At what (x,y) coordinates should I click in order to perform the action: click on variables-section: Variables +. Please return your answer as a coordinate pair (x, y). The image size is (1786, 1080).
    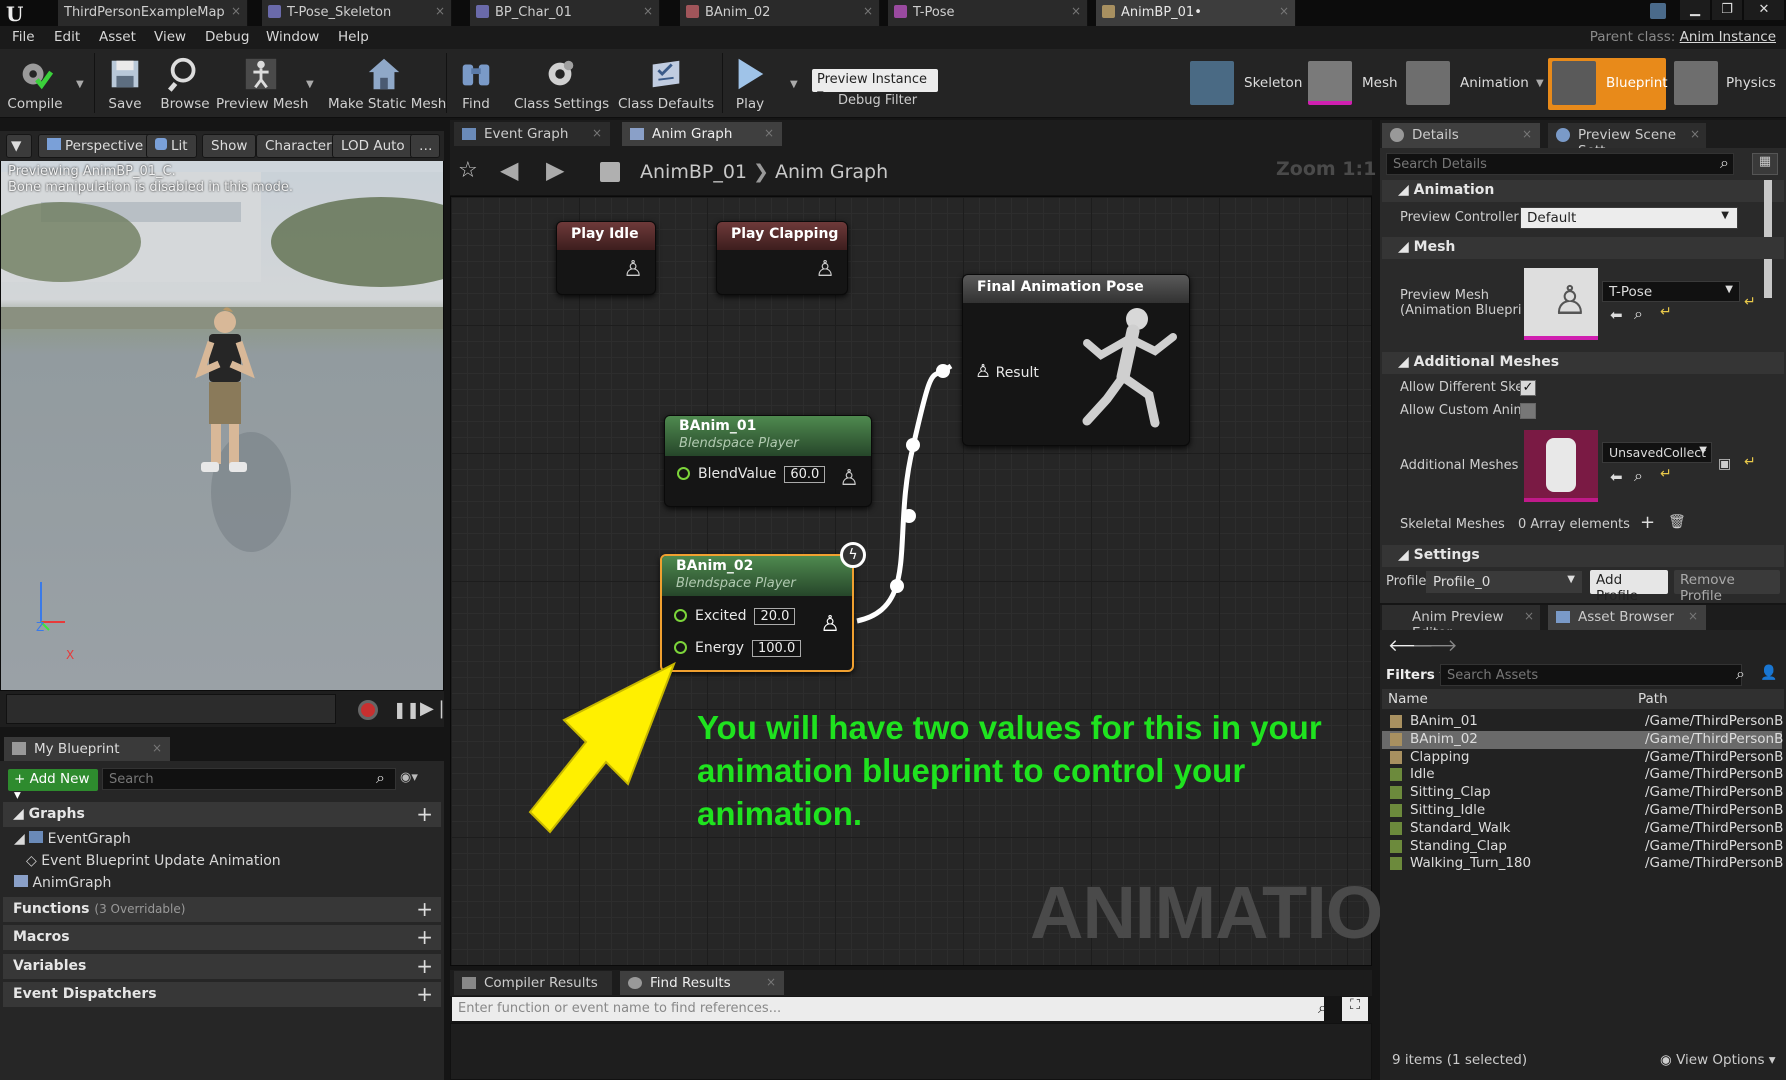
    Looking at the image, I should click on (222, 966).